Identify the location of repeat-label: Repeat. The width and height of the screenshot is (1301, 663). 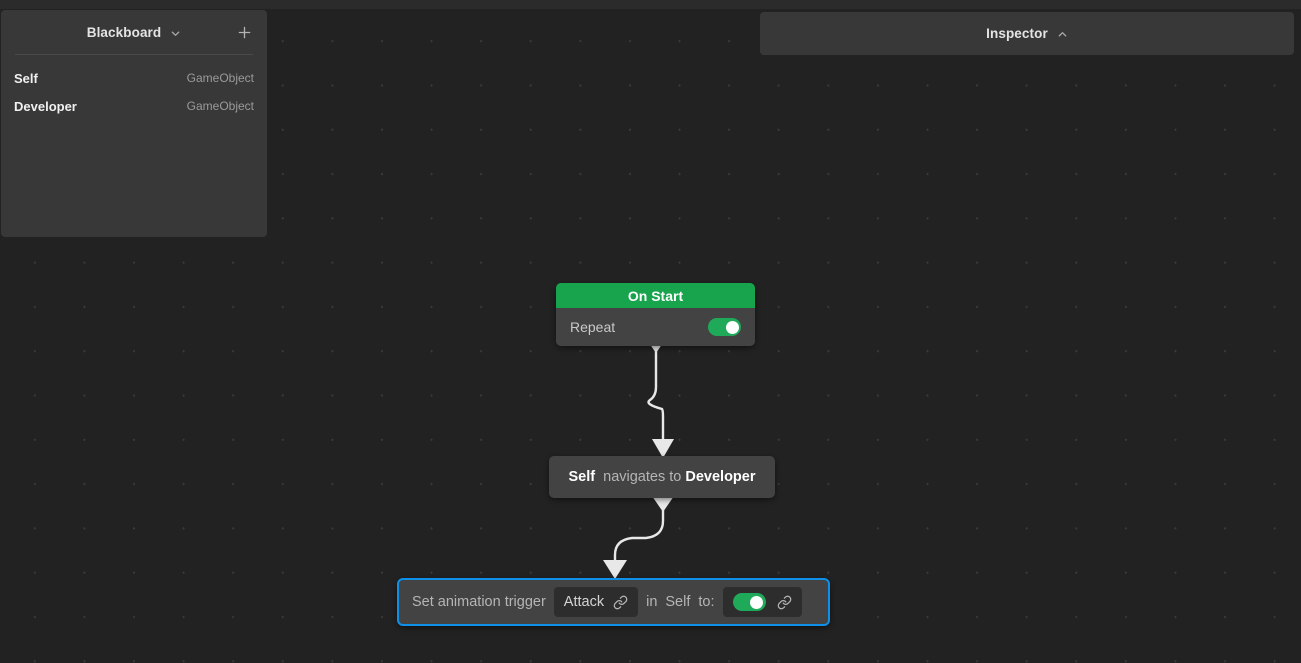
(593, 327).